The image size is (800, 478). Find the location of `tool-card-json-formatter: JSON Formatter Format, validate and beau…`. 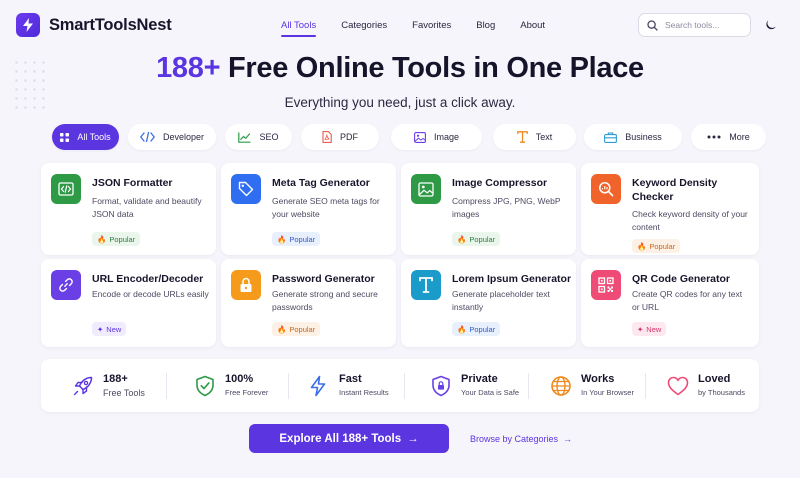

tool-card-json-formatter: JSON Formatter Format, validate and beau… is located at coordinates (128, 209).